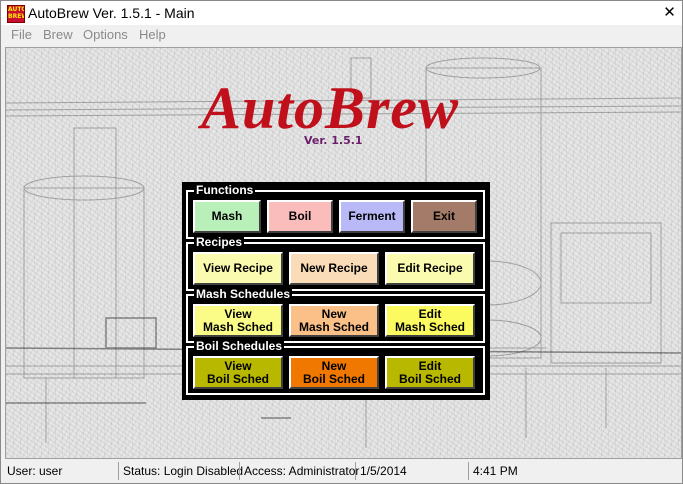 Image resolution: width=683 pixels, height=484 pixels. Describe the element at coordinates (152, 34) in the screenshot. I see `menu-help: Help` at that location.